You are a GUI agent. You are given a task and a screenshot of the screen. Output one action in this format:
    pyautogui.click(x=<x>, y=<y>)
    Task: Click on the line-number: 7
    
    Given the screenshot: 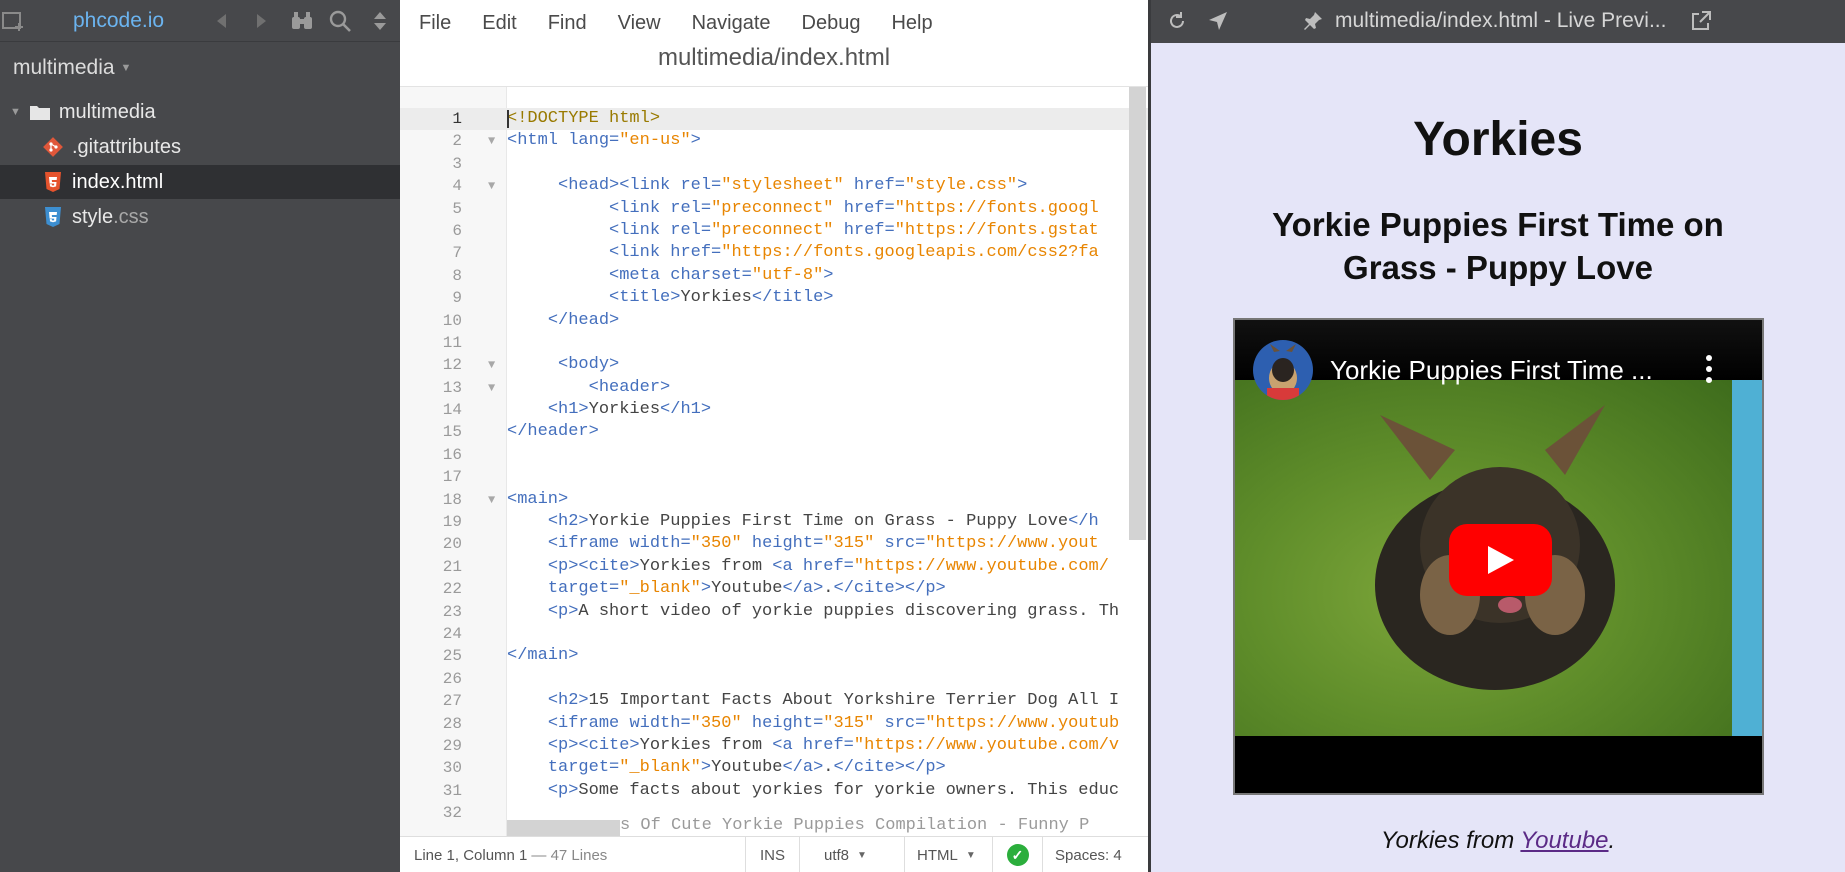 What is the action you would take?
    pyautogui.click(x=457, y=253)
    